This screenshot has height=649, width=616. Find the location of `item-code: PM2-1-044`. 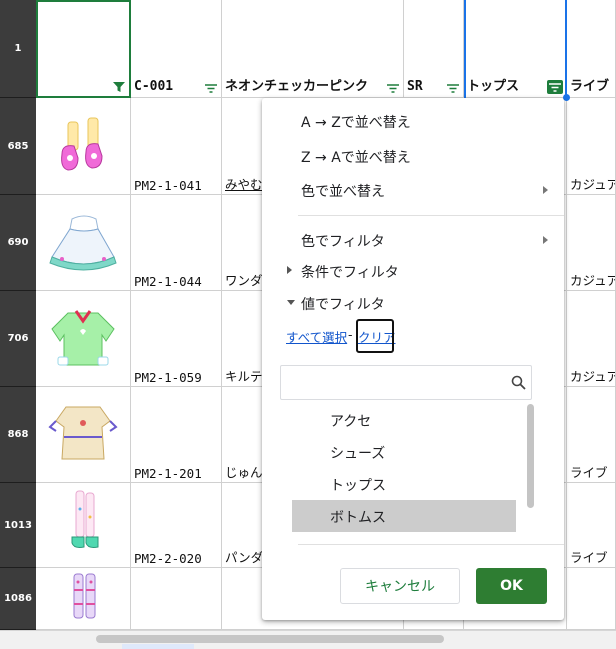

item-code: PM2-1-044 is located at coordinates (168, 281).